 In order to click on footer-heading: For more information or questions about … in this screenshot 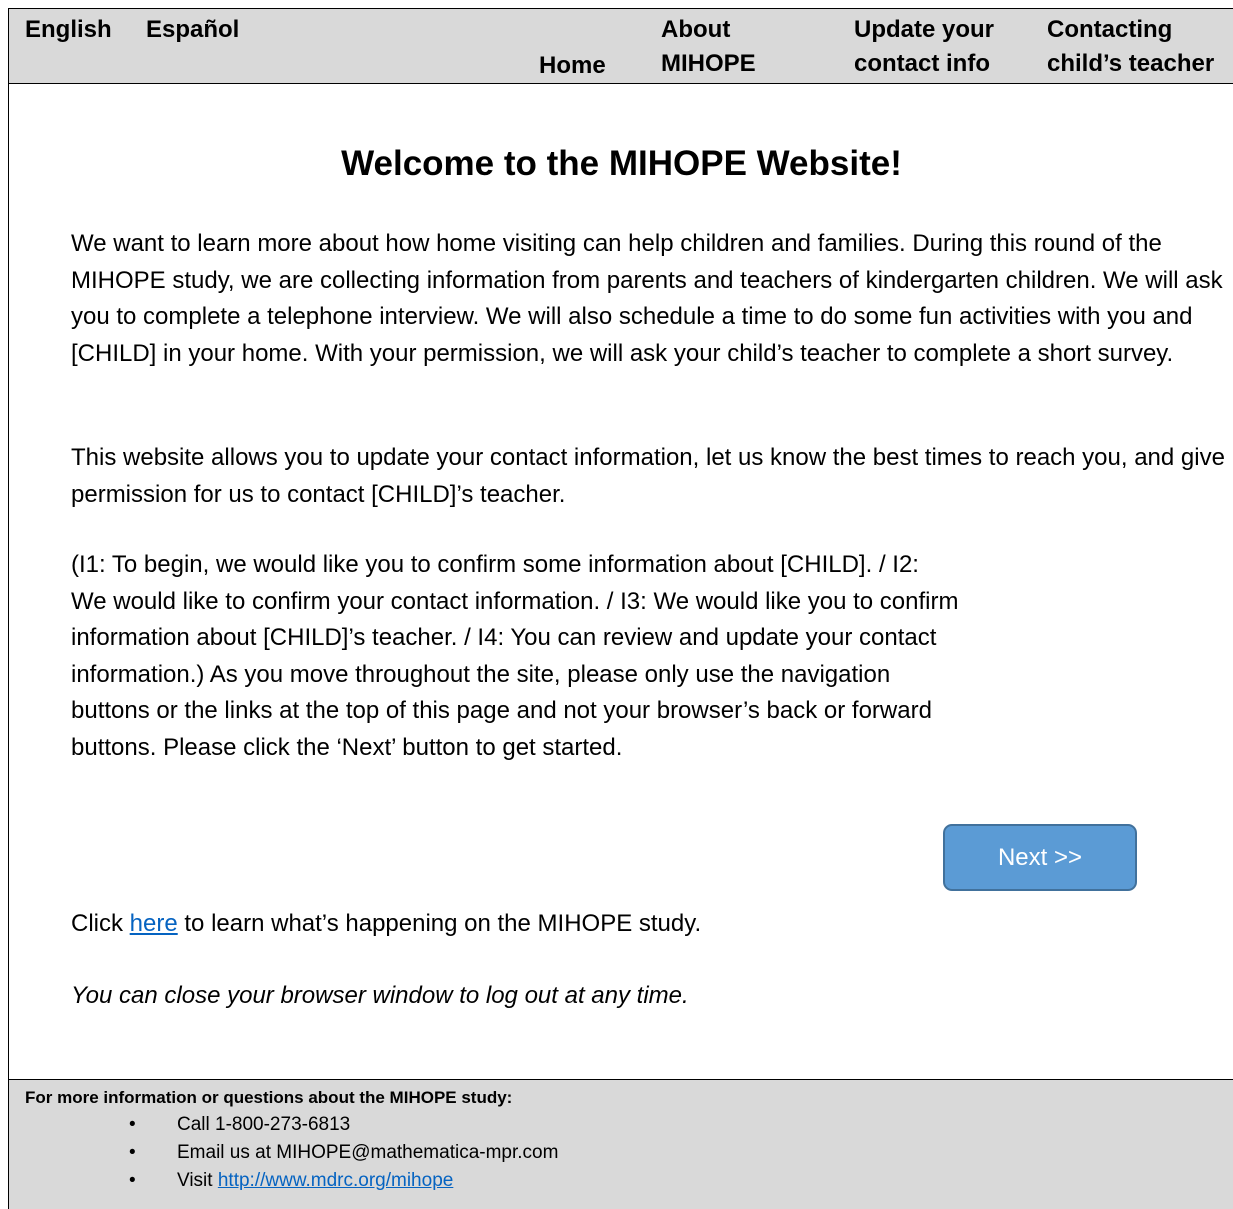, I will do `click(269, 1097)`.